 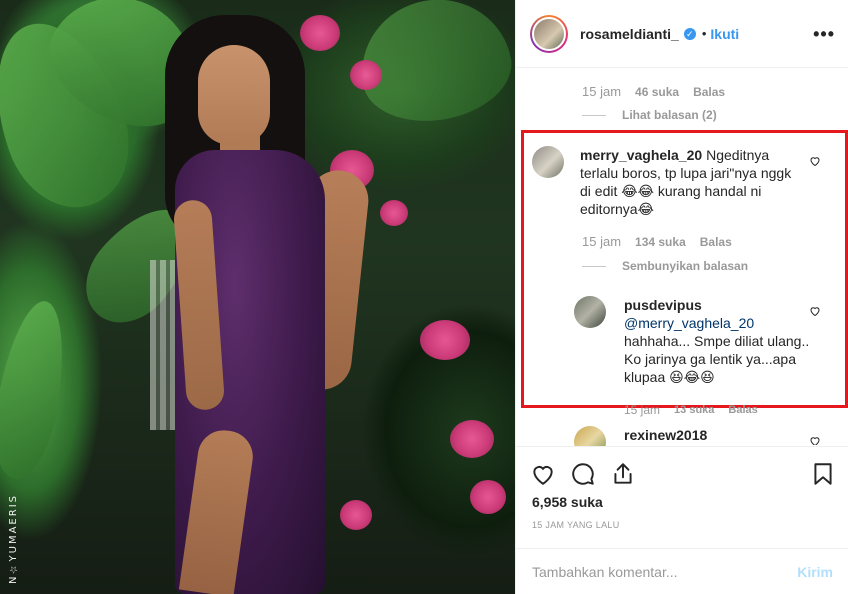 I want to click on comment-meta: 15 jam 13 suka Balas, so click(x=691, y=410).